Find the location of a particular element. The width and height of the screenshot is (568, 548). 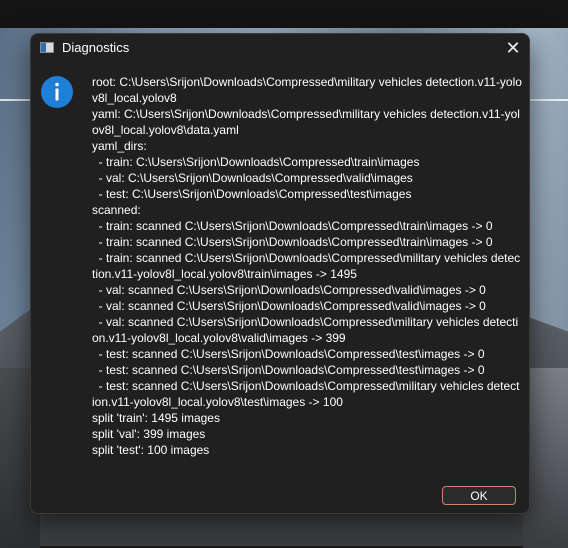

info-icon is located at coordinates (57, 92).